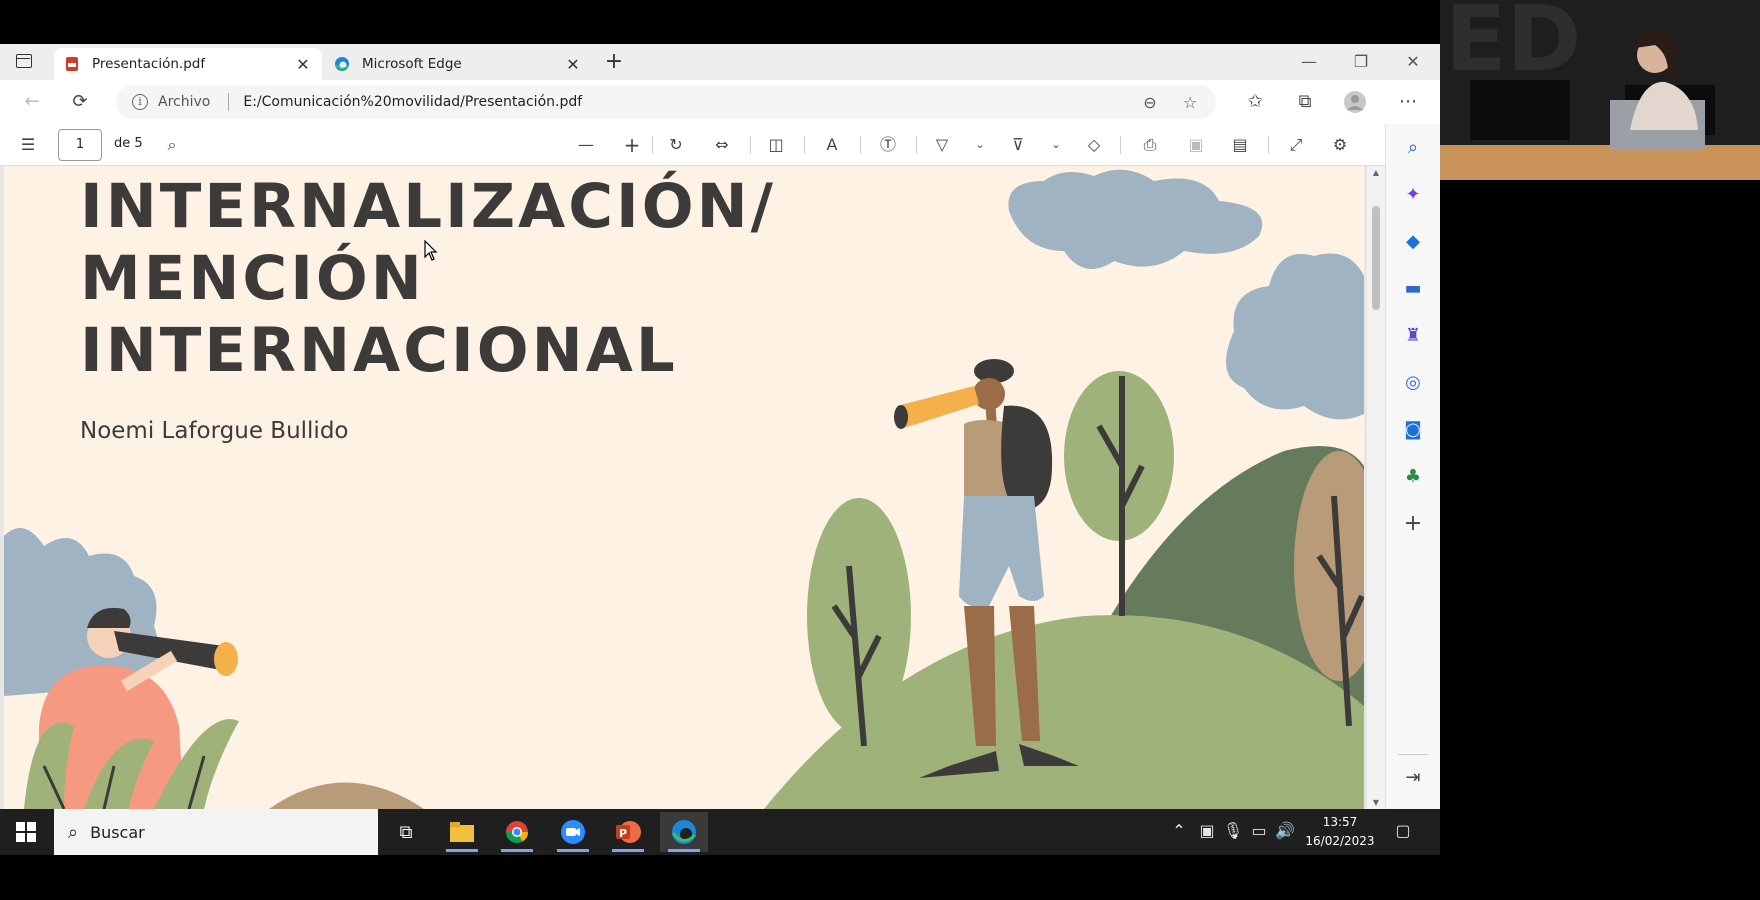 The image size is (1760, 900). I want to click on tree-icon: ♣, so click(1413, 477).